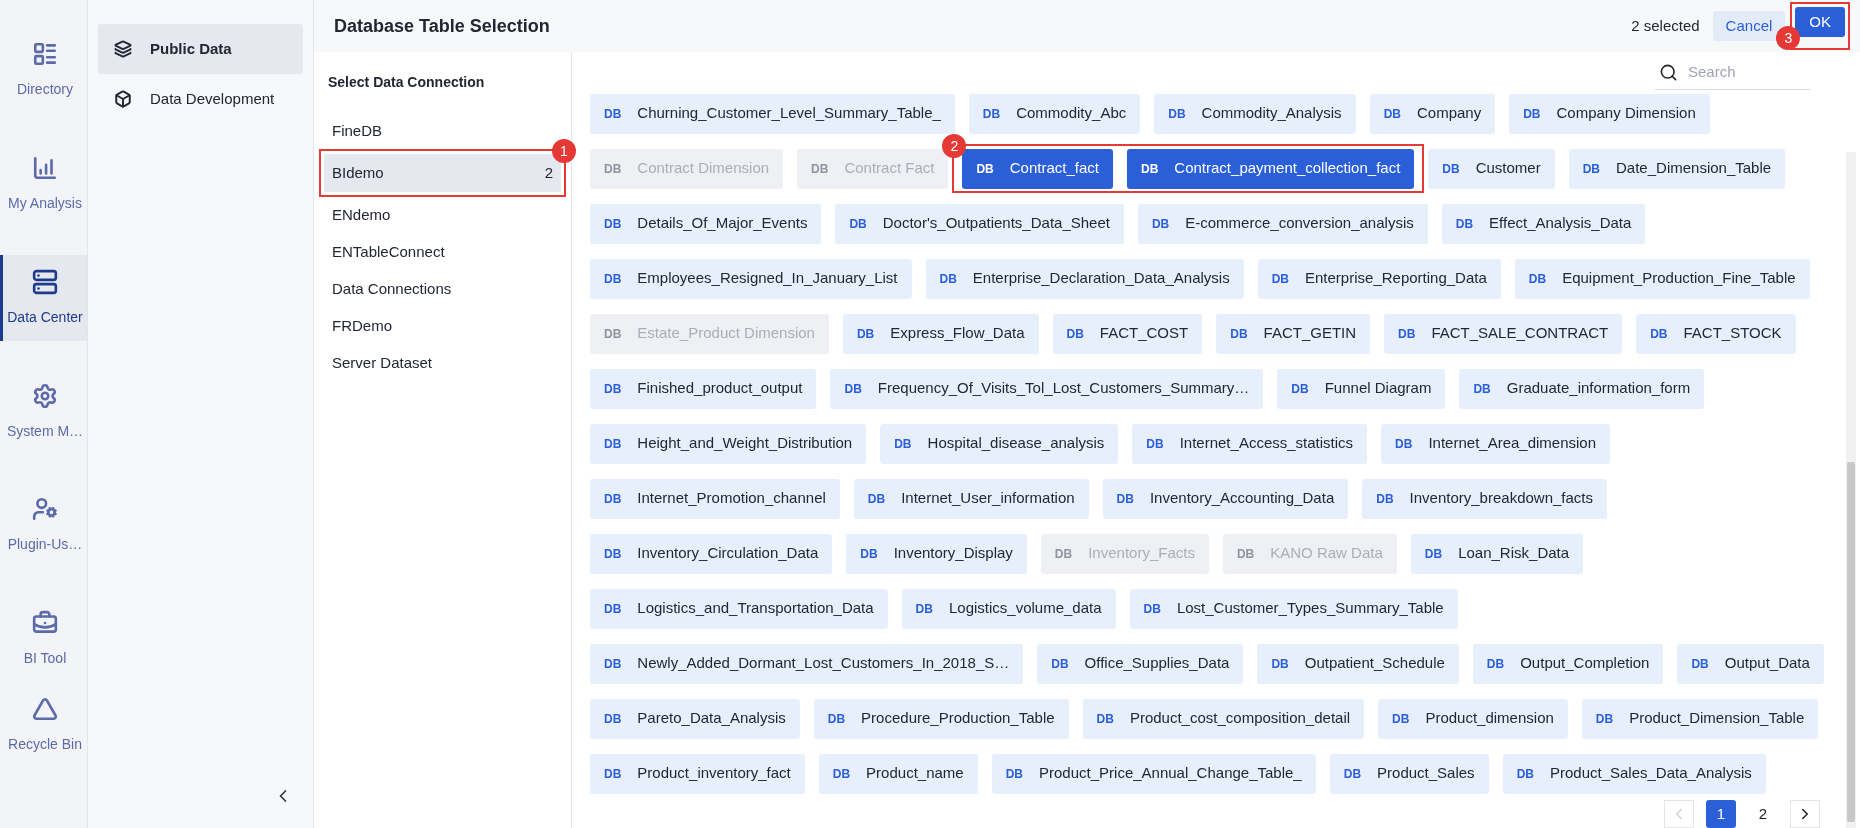 This screenshot has height=828, width=1860. I want to click on rail-item: BI Tool, so click(43, 639).